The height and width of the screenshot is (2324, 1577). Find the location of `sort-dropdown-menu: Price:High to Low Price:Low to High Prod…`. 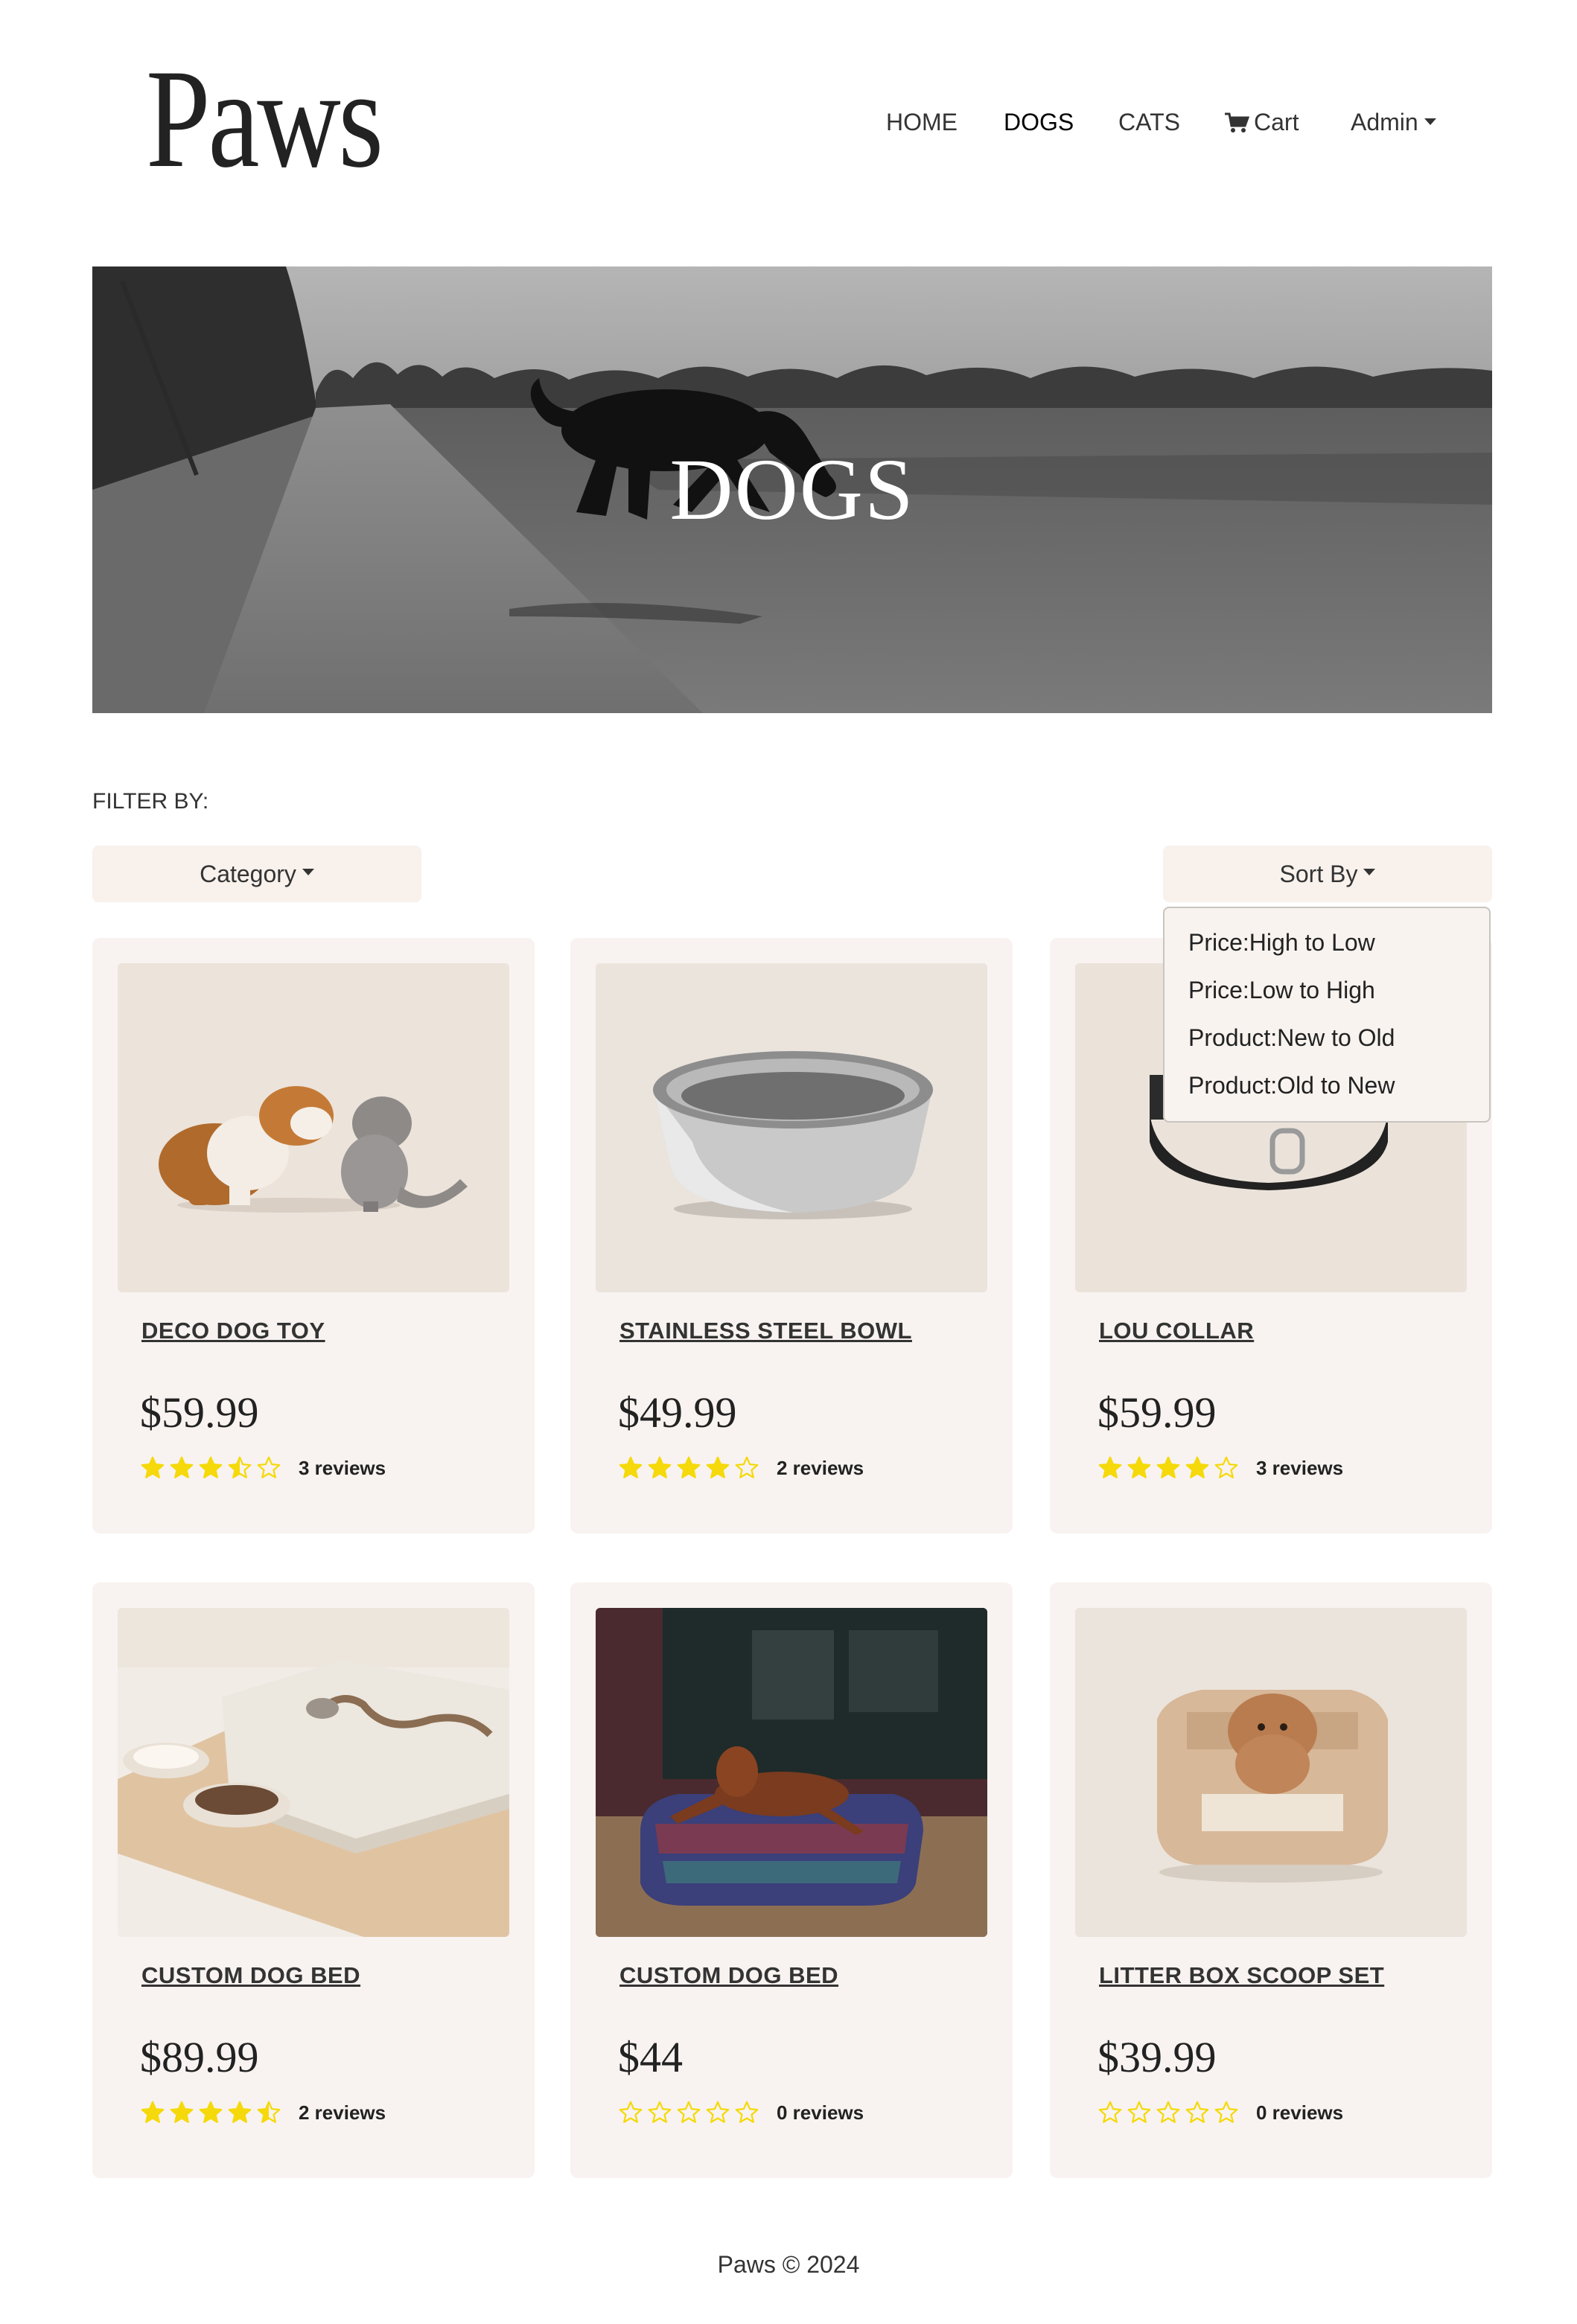

sort-dropdown-menu: Price:High to Low Price:Low to High Prod… is located at coordinates (1327, 1015).